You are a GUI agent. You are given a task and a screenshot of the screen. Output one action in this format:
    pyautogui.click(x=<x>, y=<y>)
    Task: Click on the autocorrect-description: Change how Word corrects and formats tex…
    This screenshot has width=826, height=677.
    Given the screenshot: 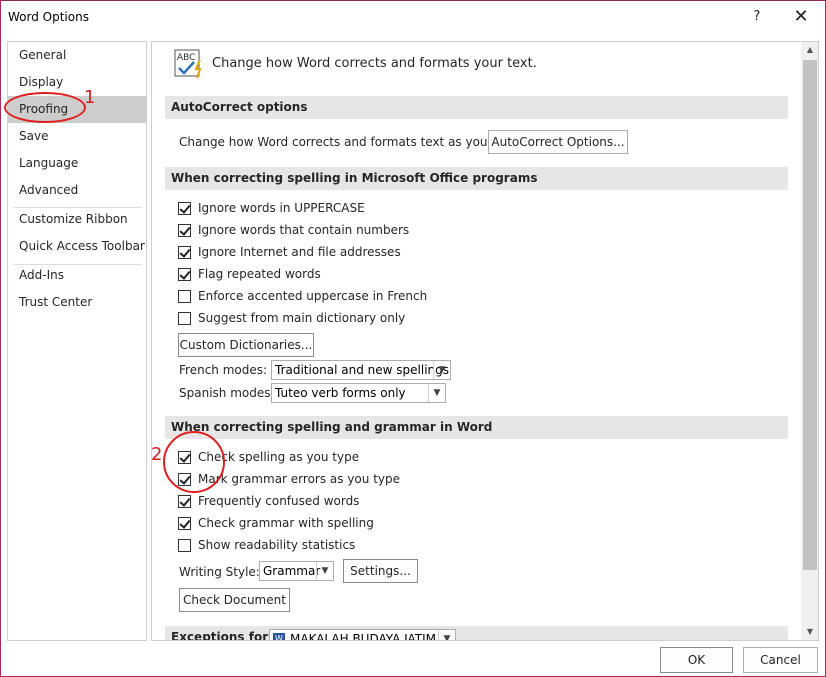 What is the action you would take?
    pyautogui.click(x=351, y=142)
    